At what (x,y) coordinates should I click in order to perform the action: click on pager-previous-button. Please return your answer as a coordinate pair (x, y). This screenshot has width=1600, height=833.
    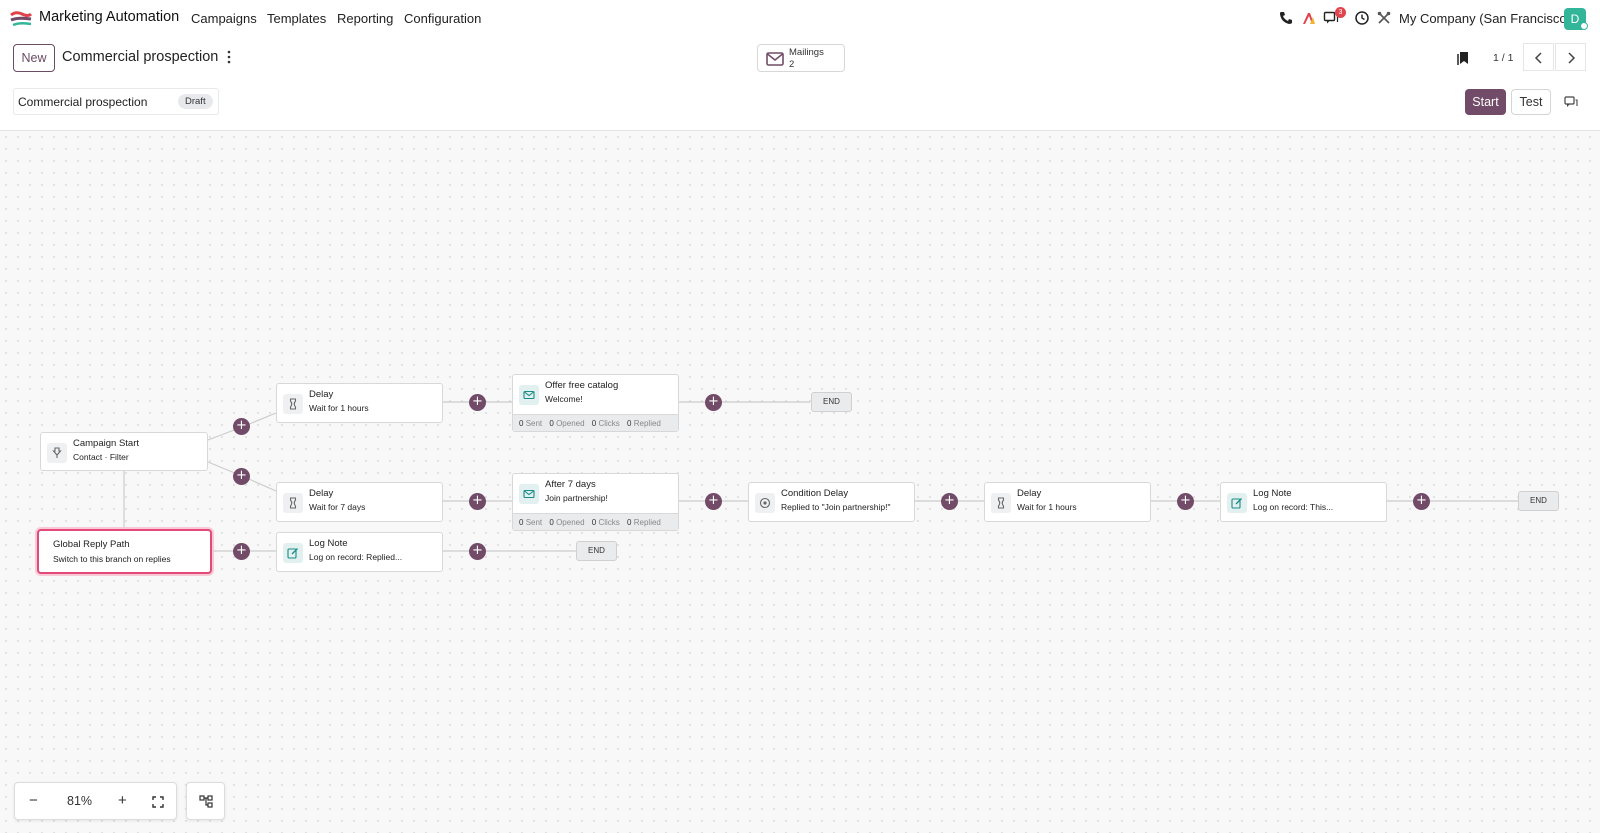
    Looking at the image, I should click on (1538, 57).